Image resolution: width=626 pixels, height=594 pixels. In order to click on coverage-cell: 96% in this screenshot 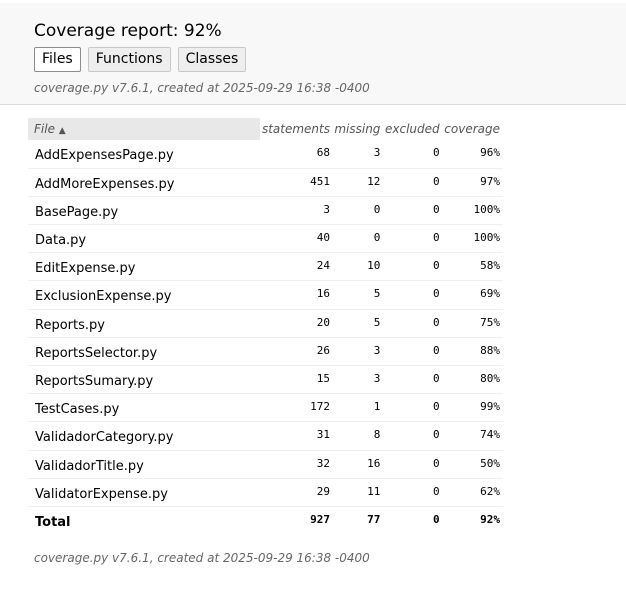, I will do `click(472, 154)`.